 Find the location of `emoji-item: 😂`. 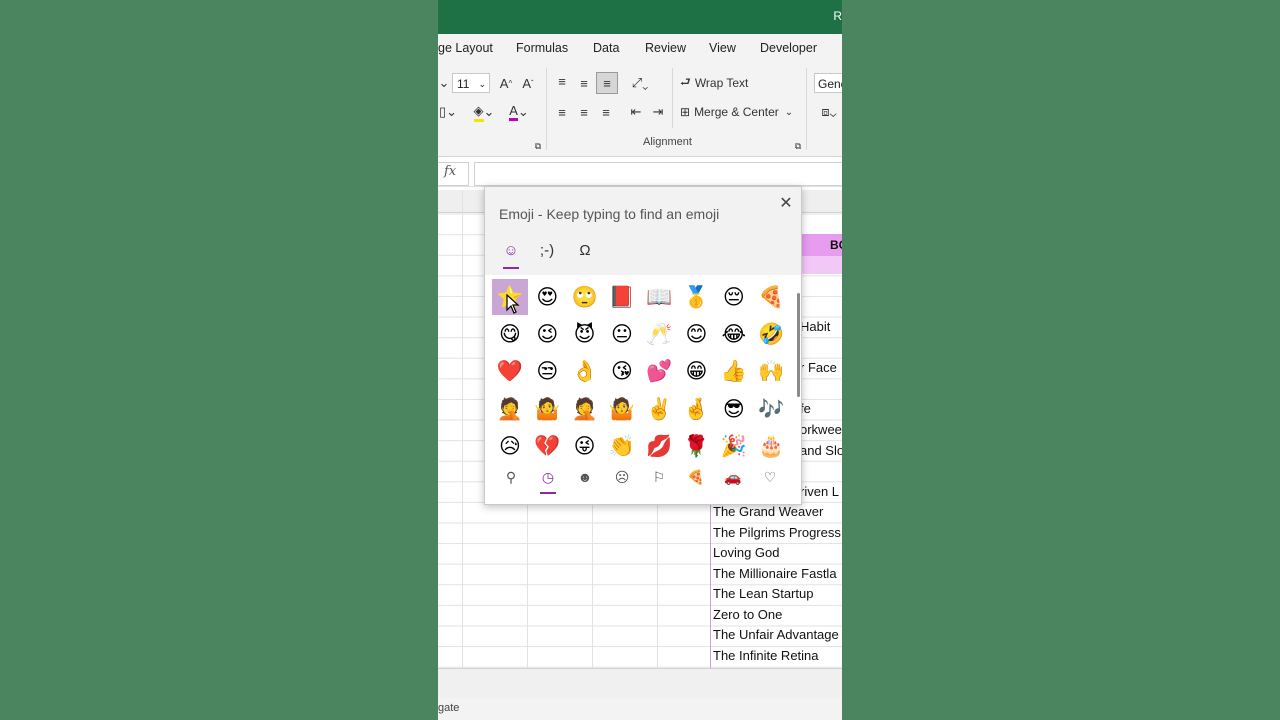

emoji-item: 😂 is located at coordinates (734, 334).